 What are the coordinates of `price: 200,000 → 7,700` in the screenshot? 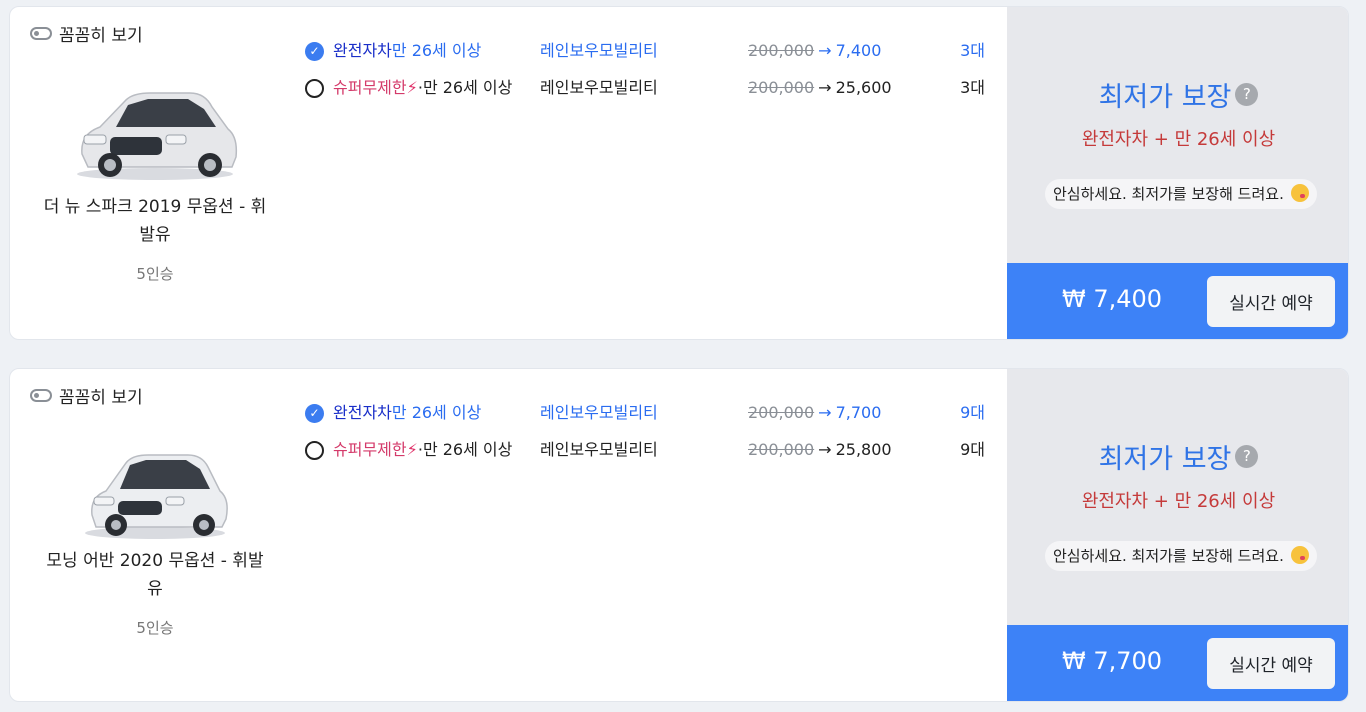 It's located at (814, 413).